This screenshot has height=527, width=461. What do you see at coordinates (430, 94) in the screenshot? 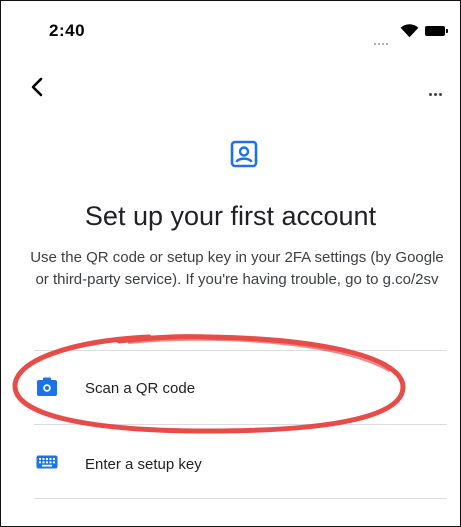
I see `more-horizontal-icon` at bounding box center [430, 94].